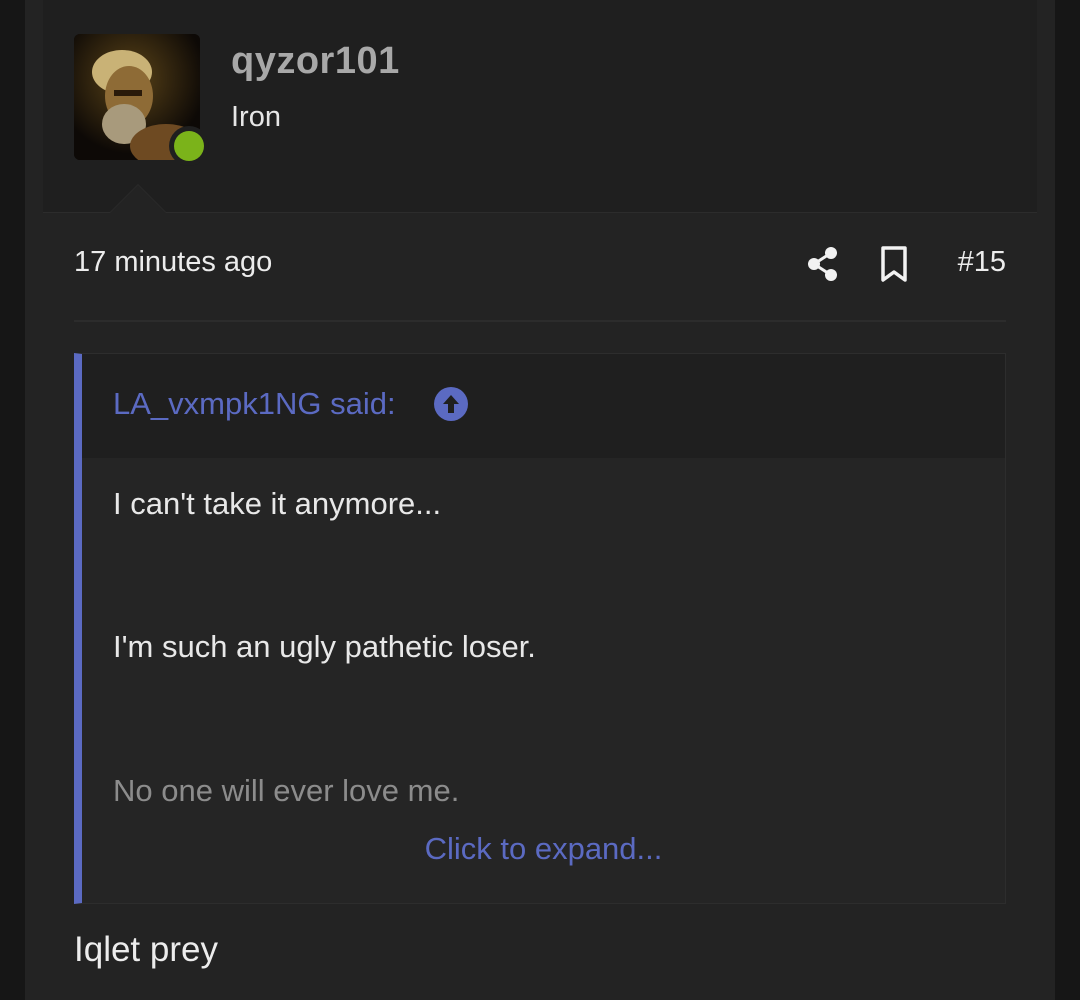 This screenshot has height=1000, width=1080. I want to click on username: qyzor101, so click(315, 61).